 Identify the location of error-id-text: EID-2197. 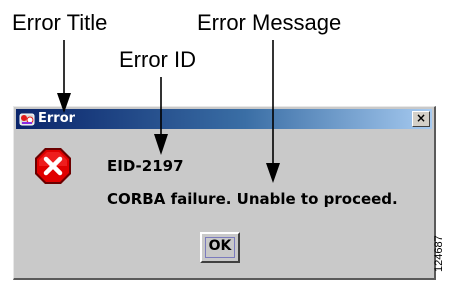
(145, 166).